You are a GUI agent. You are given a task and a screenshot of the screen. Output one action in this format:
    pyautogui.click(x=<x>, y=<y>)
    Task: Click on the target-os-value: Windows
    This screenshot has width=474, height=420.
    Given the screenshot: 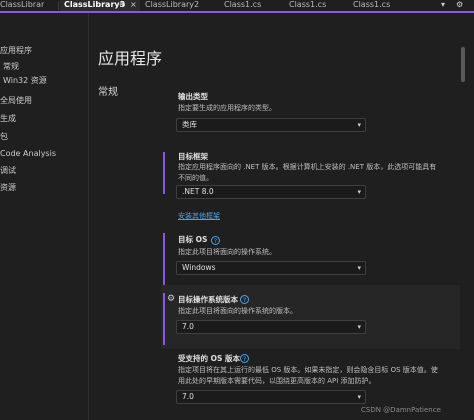 What is the action you would take?
    pyautogui.click(x=199, y=267)
    